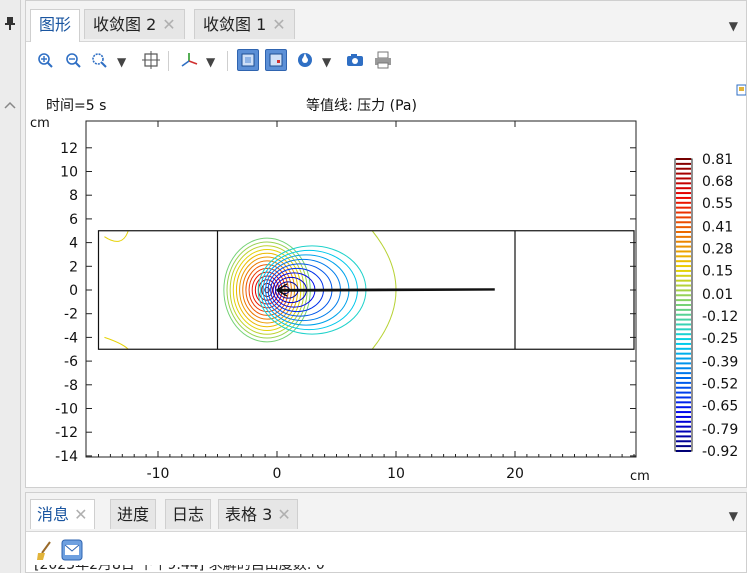 Image resolution: width=747 pixels, height=573 pixels. What do you see at coordinates (720, 452) in the screenshot?
I see `colorbar-label: -0.92` at bounding box center [720, 452].